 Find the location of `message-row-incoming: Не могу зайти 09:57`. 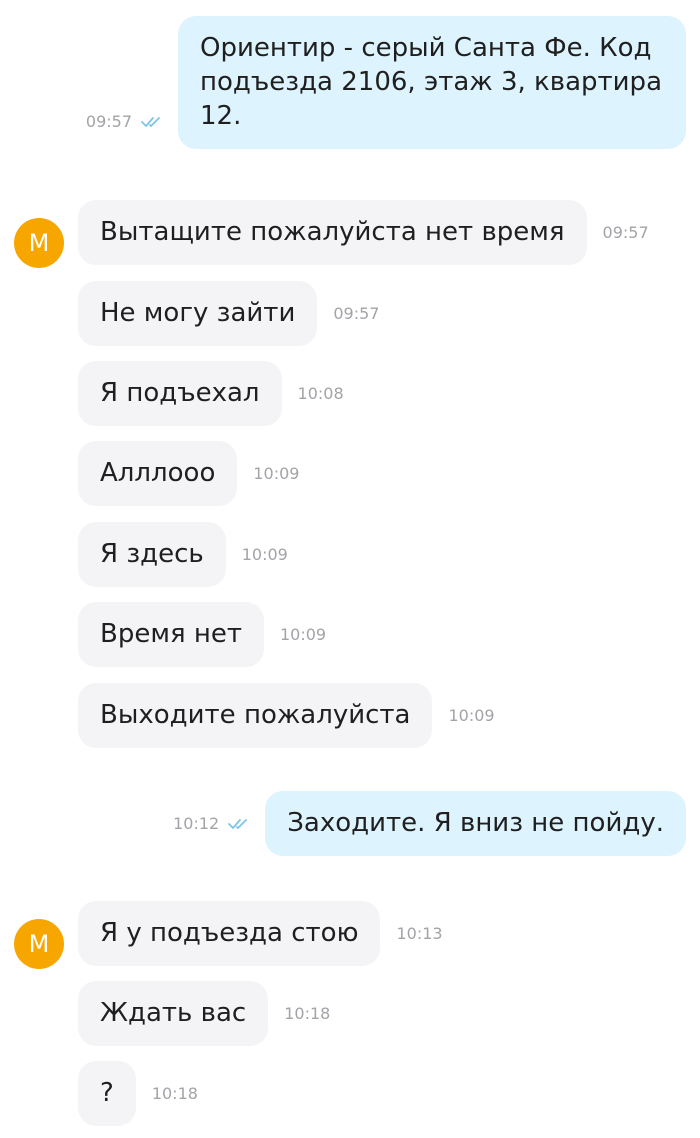

message-row-incoming: Не могу зайти 09:57 is located at coordinates (350, 313).